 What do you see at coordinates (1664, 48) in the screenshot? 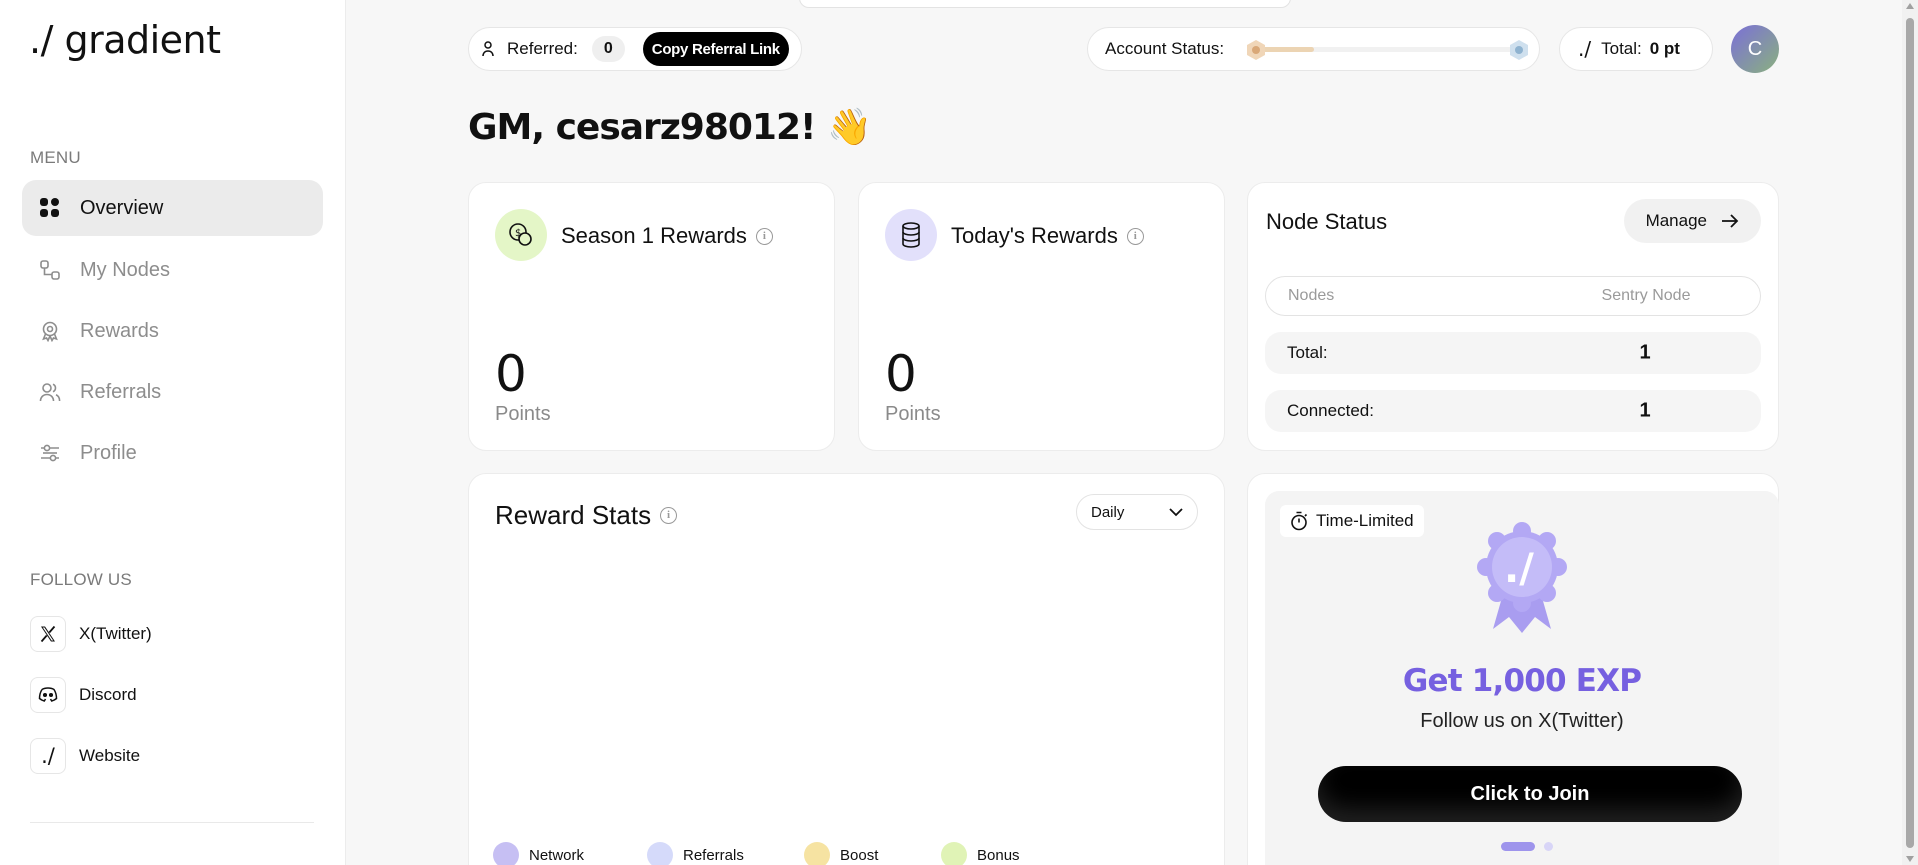
I see `total-value: 0 pt` at bounding box center [1664, 48].